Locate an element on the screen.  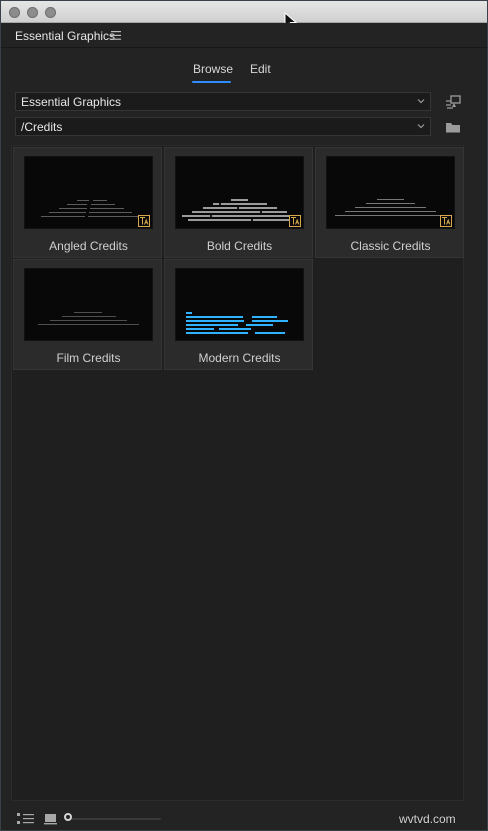
template-card-modern-credits: Modern Credits is located at coordinates (238, 314).